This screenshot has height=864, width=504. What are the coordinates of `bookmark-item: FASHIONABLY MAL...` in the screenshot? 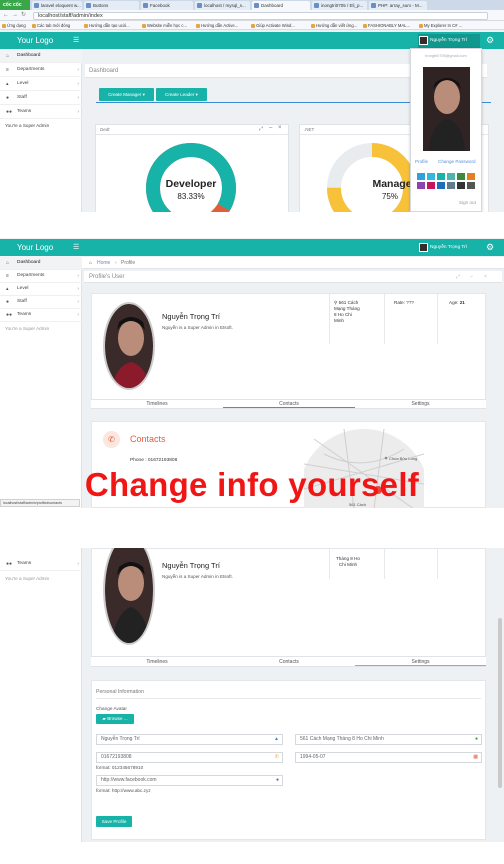 It's located at (386, 25).